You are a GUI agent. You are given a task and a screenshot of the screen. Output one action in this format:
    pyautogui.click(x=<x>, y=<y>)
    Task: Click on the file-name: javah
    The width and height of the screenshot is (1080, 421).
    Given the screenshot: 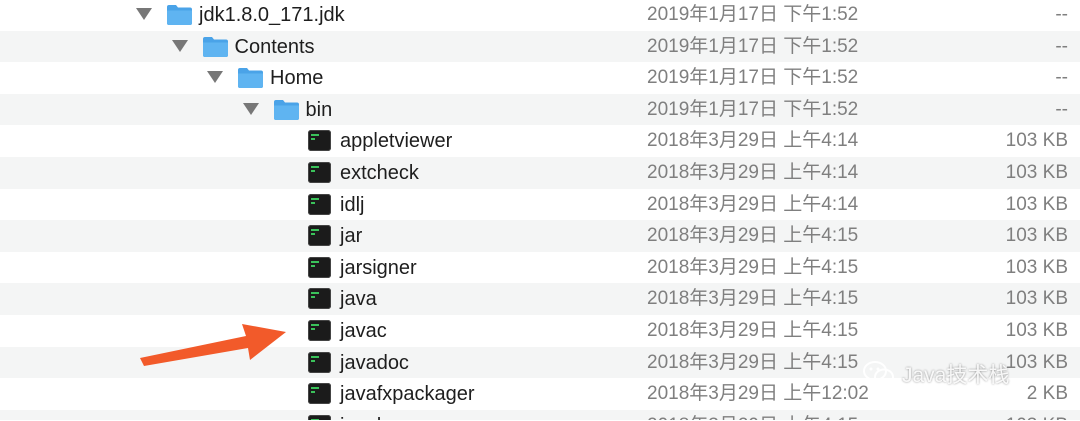 What is the action you would take?
    pyautogui.click(x=364, y=416)
    